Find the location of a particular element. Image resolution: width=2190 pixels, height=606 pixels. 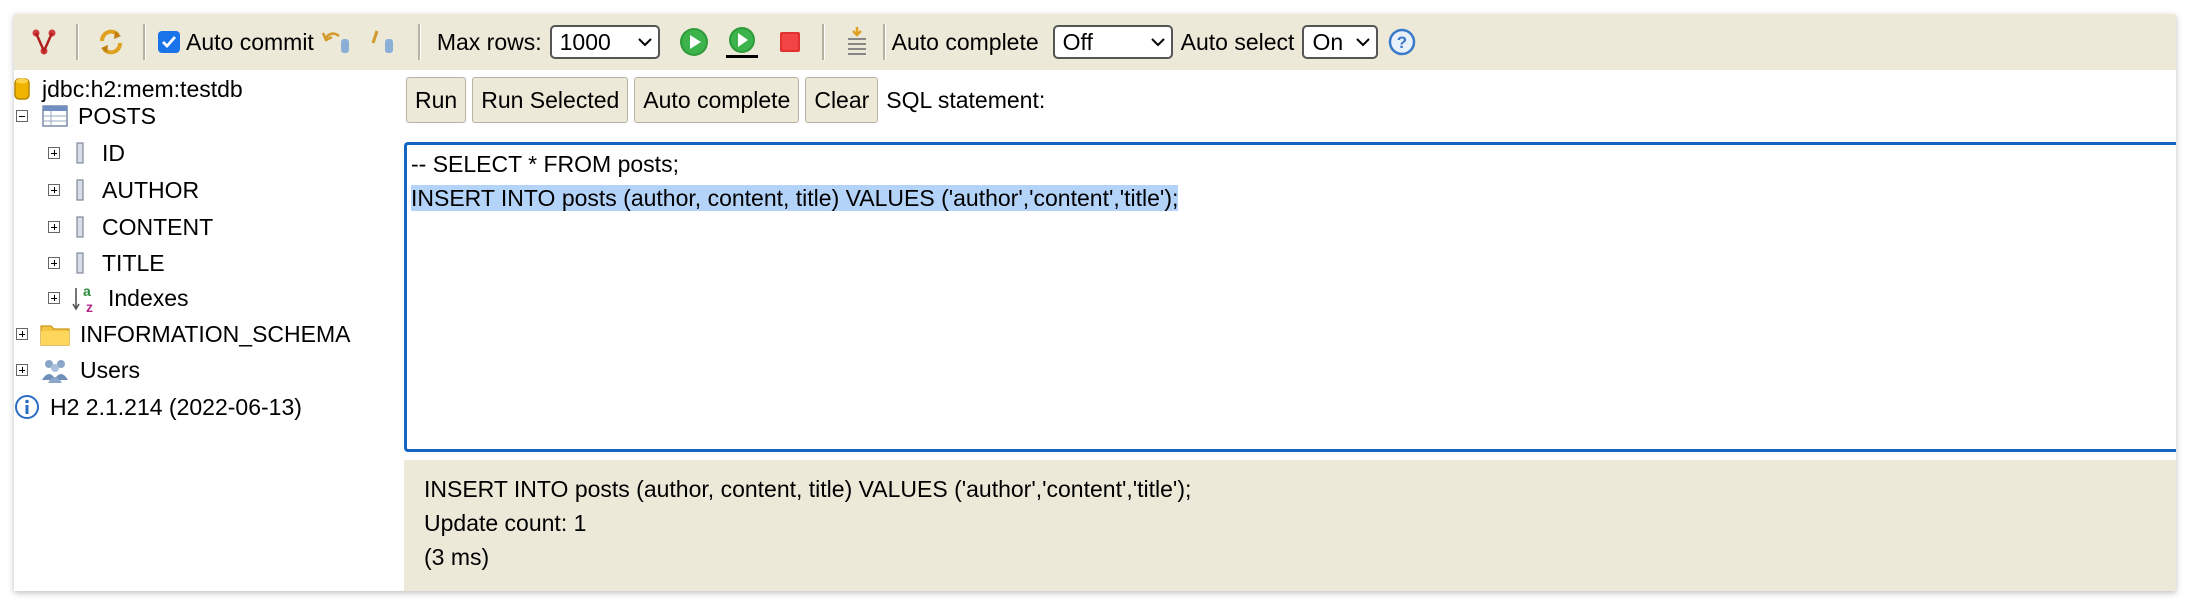

tree-users: Users is located at coordinates (78, 370).